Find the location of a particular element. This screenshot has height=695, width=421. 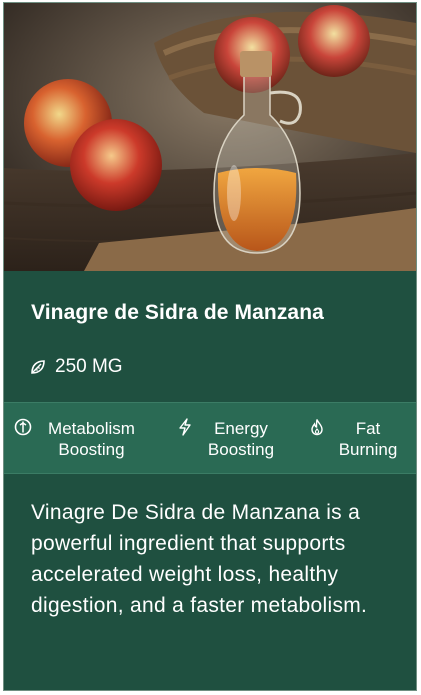

benefit-fat-burning: Fat Burning is located at coordinates (358, 439).